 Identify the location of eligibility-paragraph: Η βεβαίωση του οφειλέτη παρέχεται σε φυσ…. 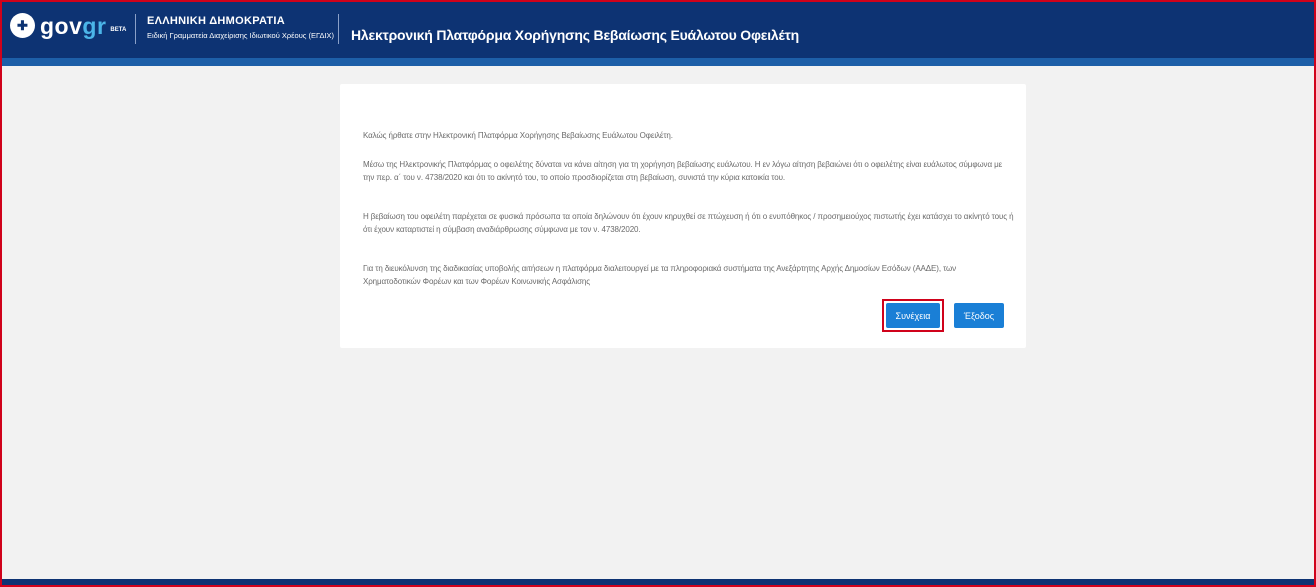
(688, 223).